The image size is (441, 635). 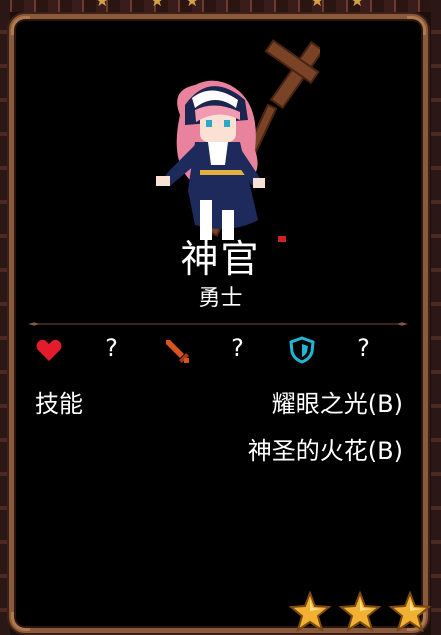 I want to click on heart-icon, so click(x=49, y=350).